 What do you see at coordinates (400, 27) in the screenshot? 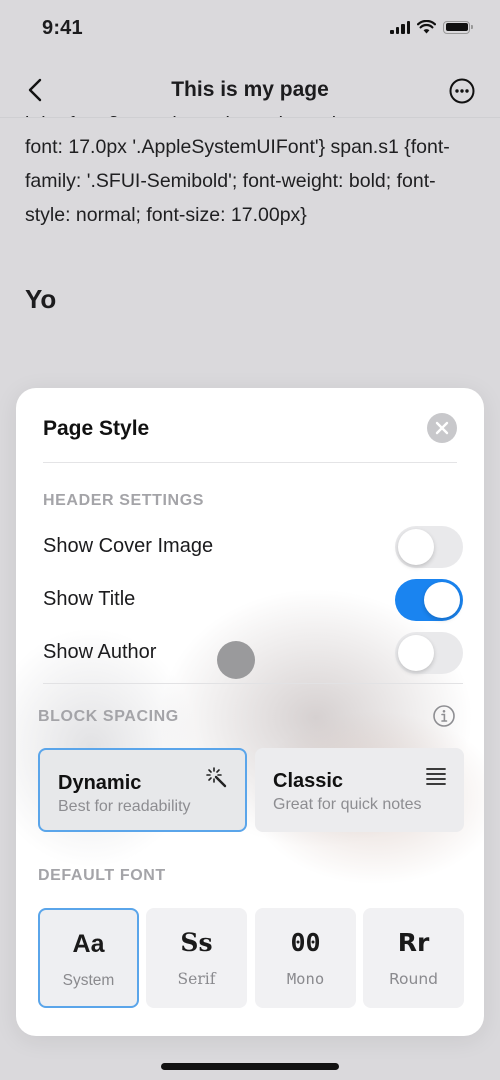
I see `cellular-signal-icon` at bounding box center [400, 27].